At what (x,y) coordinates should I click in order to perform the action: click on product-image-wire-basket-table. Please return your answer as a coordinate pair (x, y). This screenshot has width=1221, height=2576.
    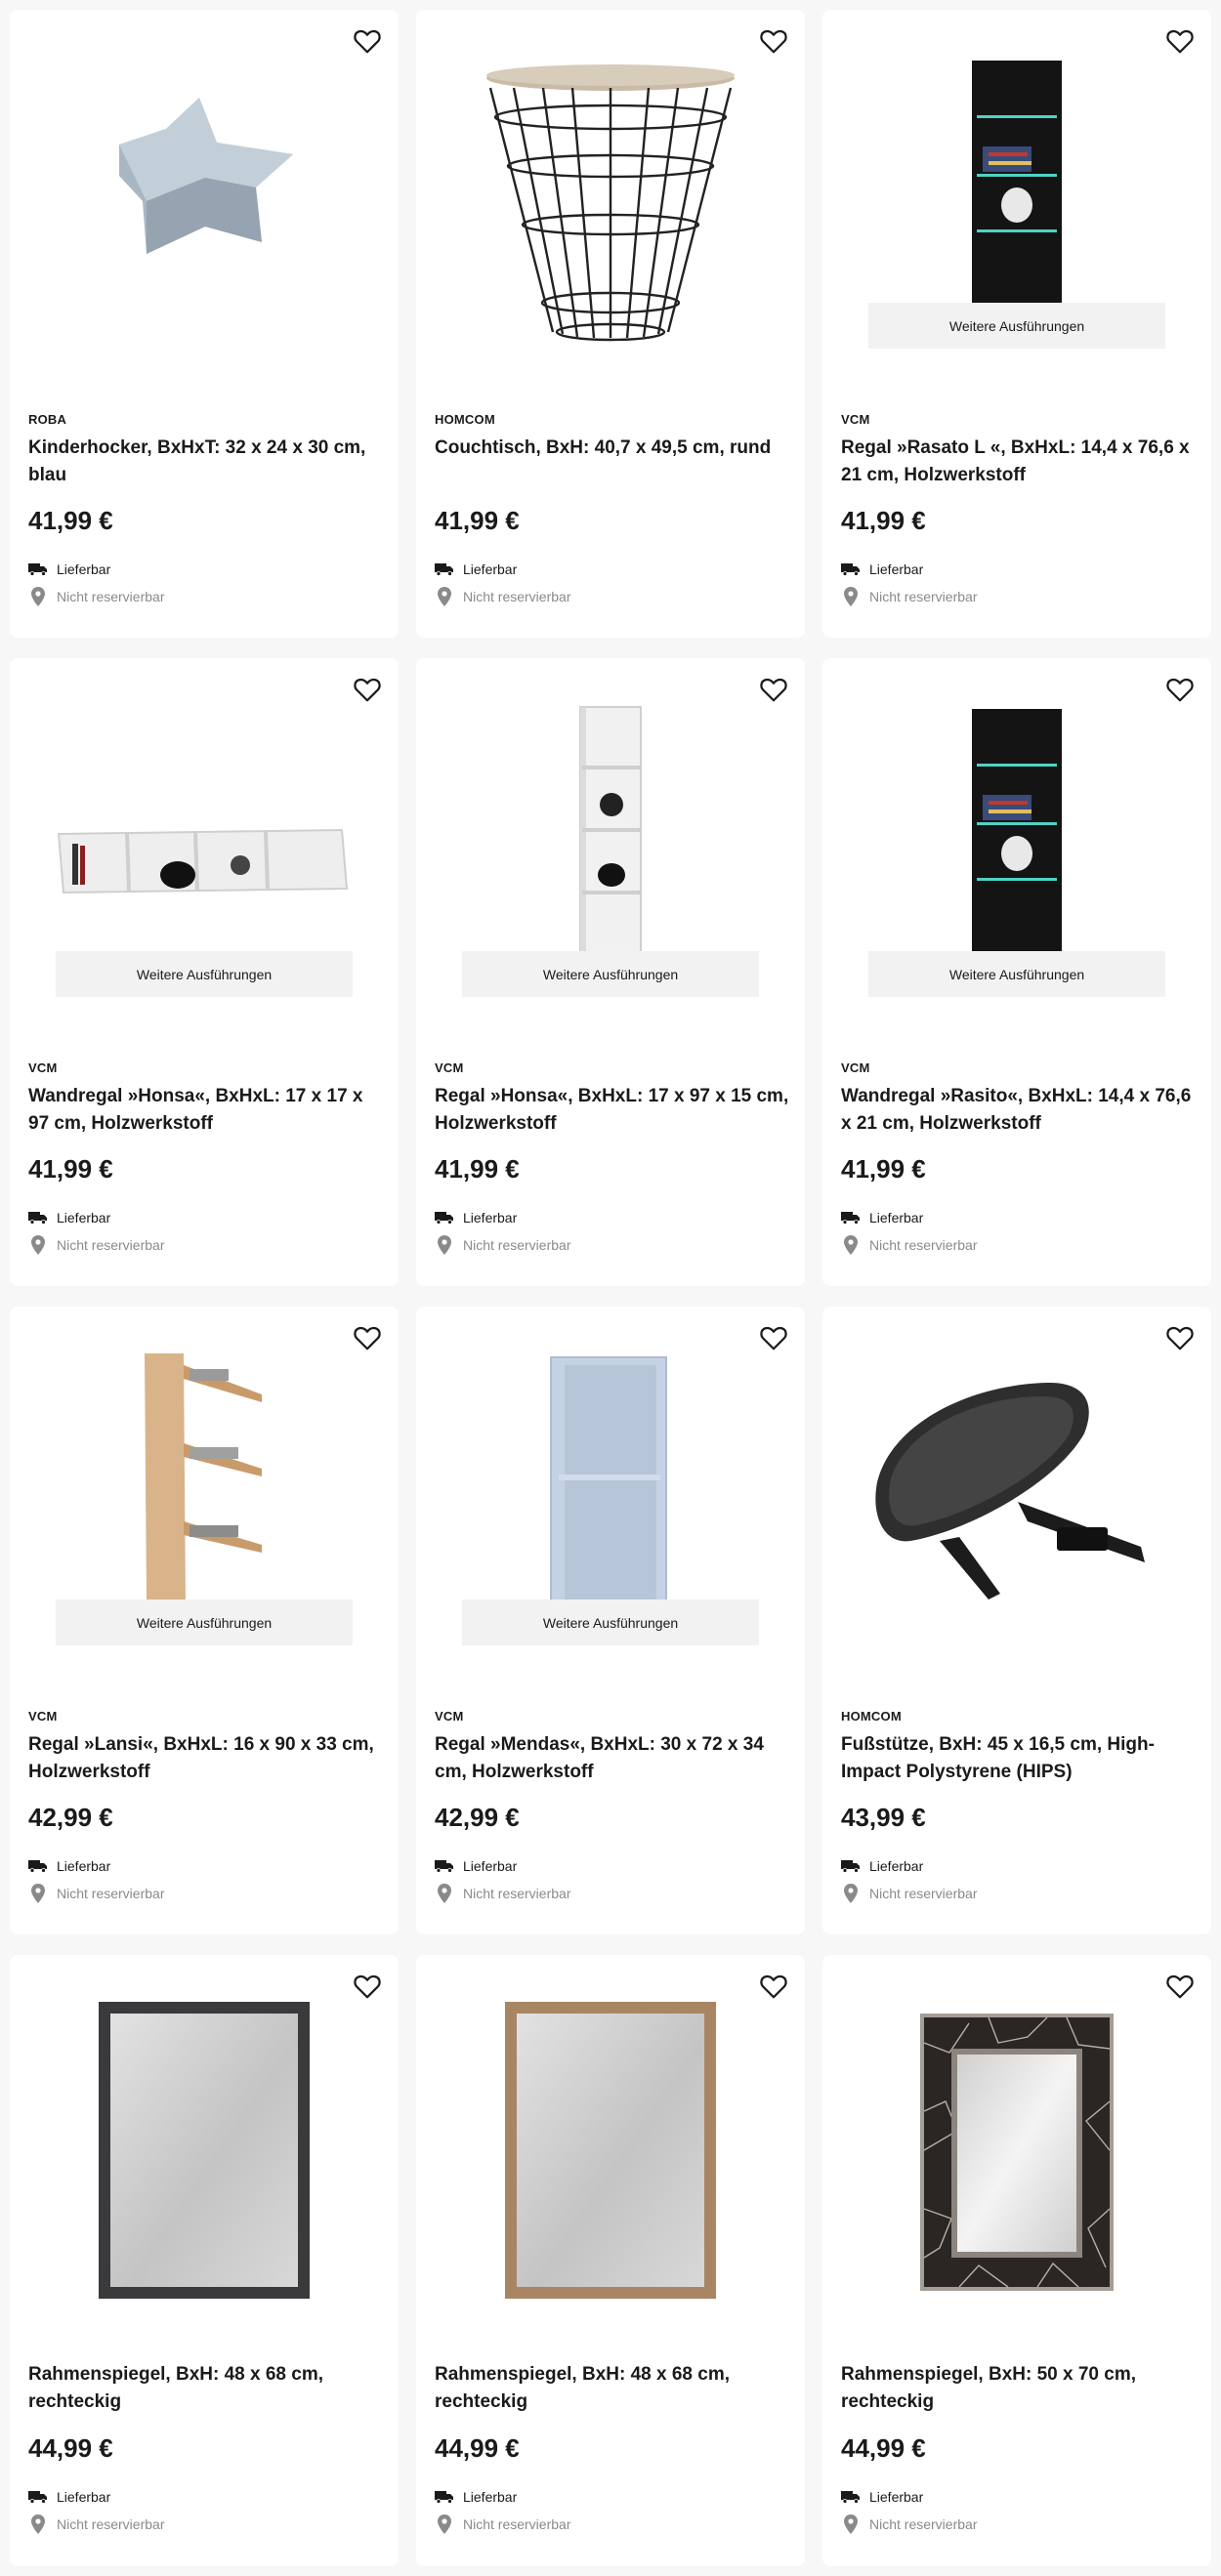
    Looking at the image, I should click on (610, 200).